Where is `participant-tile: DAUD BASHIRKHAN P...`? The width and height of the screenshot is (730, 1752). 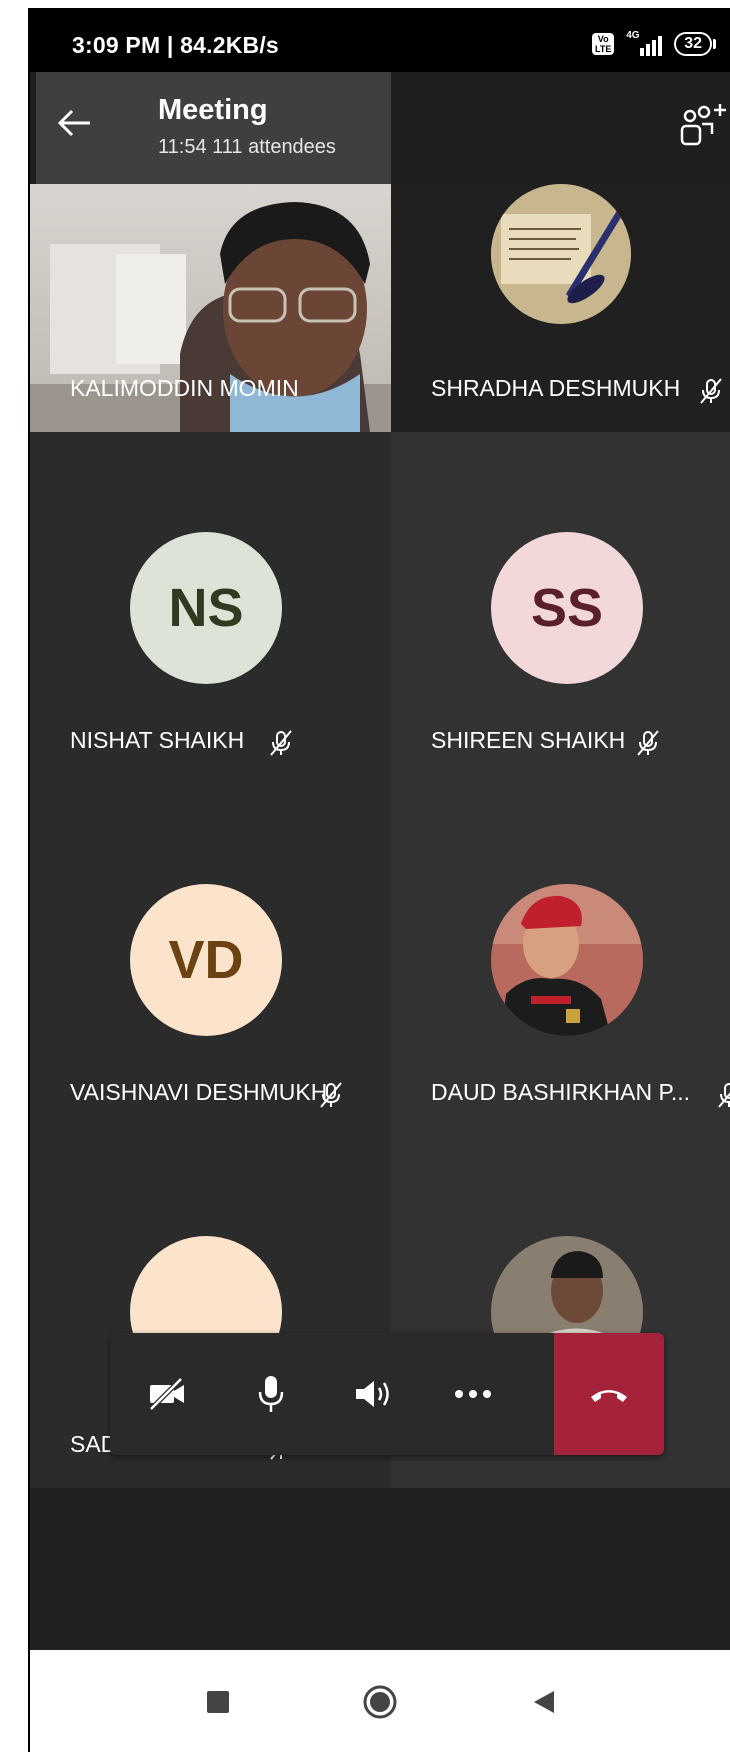
participant-tile: DAUD BASHIRKHAN P... is located at coordinates (560, 960).